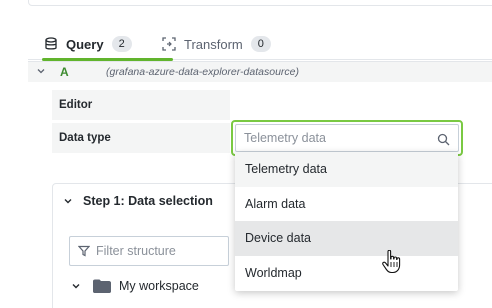  I want to click on database-icon, so click(51, 43).